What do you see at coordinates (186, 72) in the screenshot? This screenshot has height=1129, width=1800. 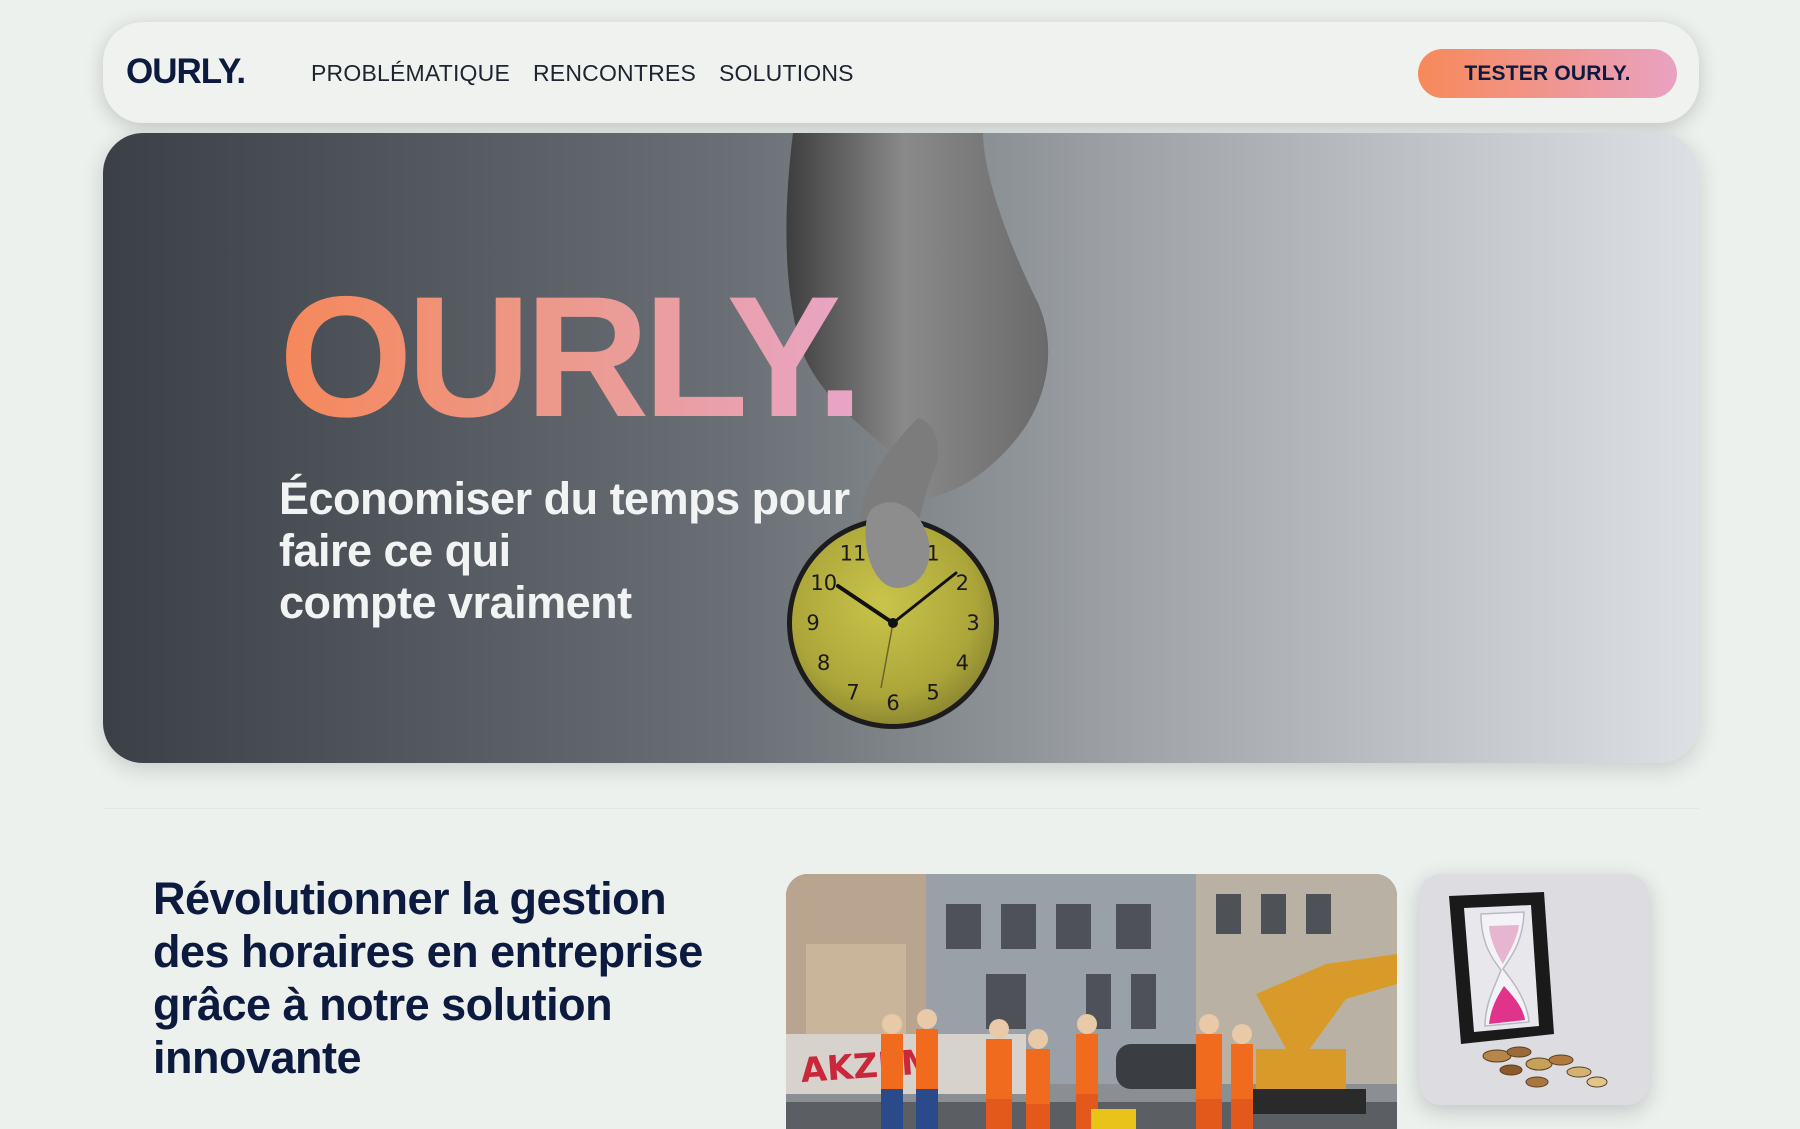 I see `nav-logo: OURLY.` at bounding box center [186, 72].